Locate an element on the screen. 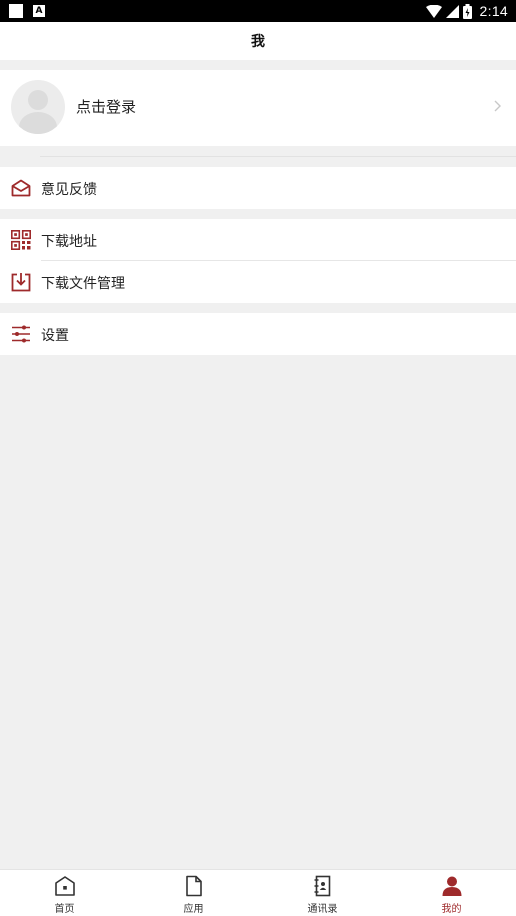 This screenshot has height=916, width=516. menu-item-feedback: 意见反馈 is located at coordinates (258, 188).